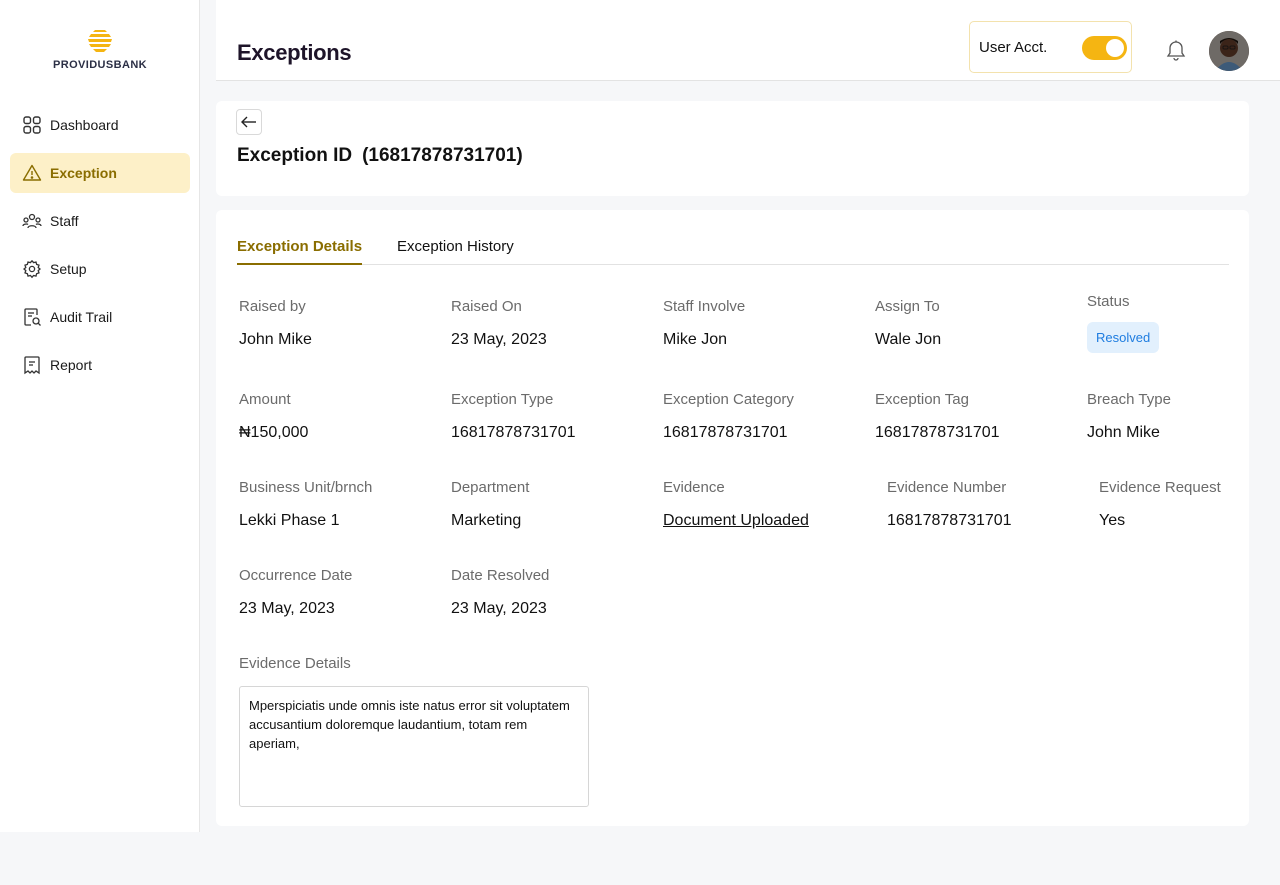 This screenshot has height=885, width=1280. Describe the element at coordinates (100, 269) in the screenshot. I see `sidebar-item-setup: Setup` at that location.